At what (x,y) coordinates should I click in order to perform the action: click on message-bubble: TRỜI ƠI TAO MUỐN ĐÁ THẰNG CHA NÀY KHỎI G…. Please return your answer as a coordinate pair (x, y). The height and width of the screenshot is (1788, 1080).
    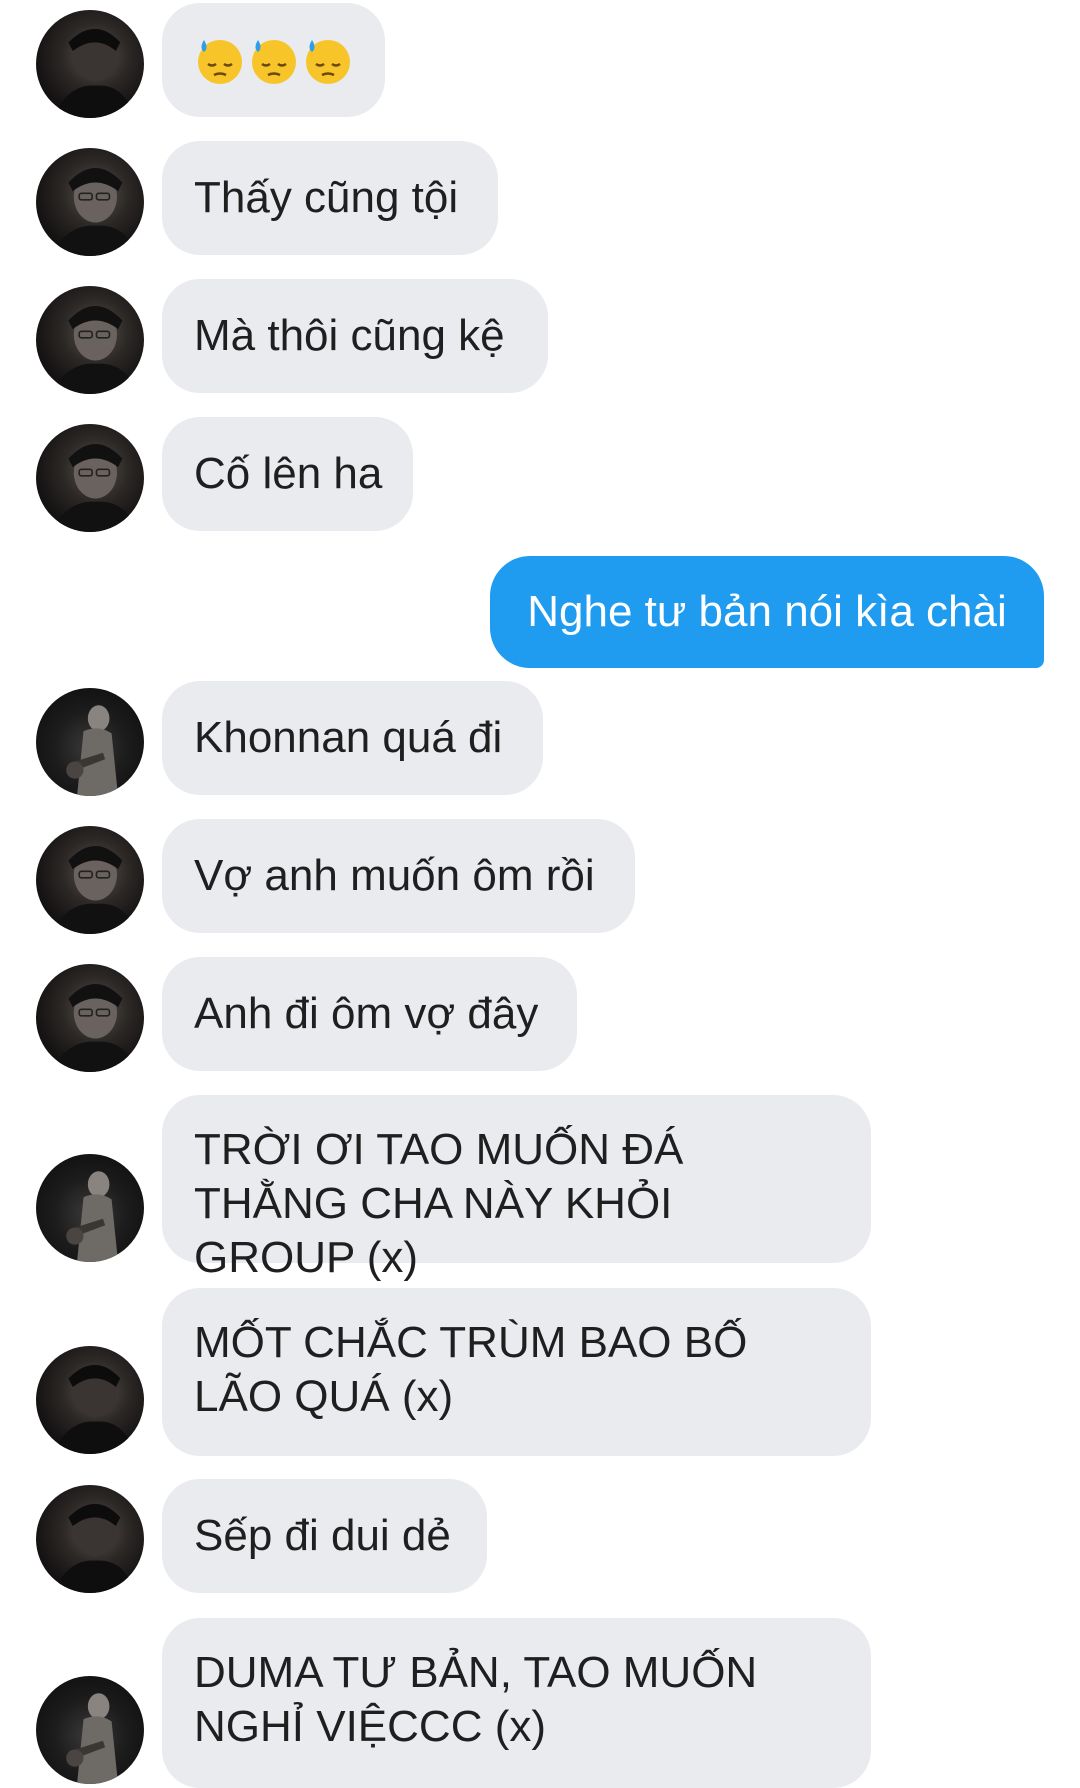
    Looking at the image, I should click on (516, 1188).